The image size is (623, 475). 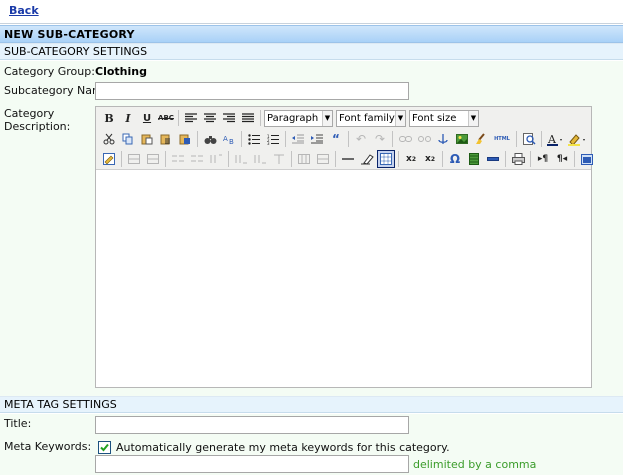 What do you see at coordinates (134, 159) in the screenshot?
I see `insert-row-before-icon` at bounding box center [134, 159].